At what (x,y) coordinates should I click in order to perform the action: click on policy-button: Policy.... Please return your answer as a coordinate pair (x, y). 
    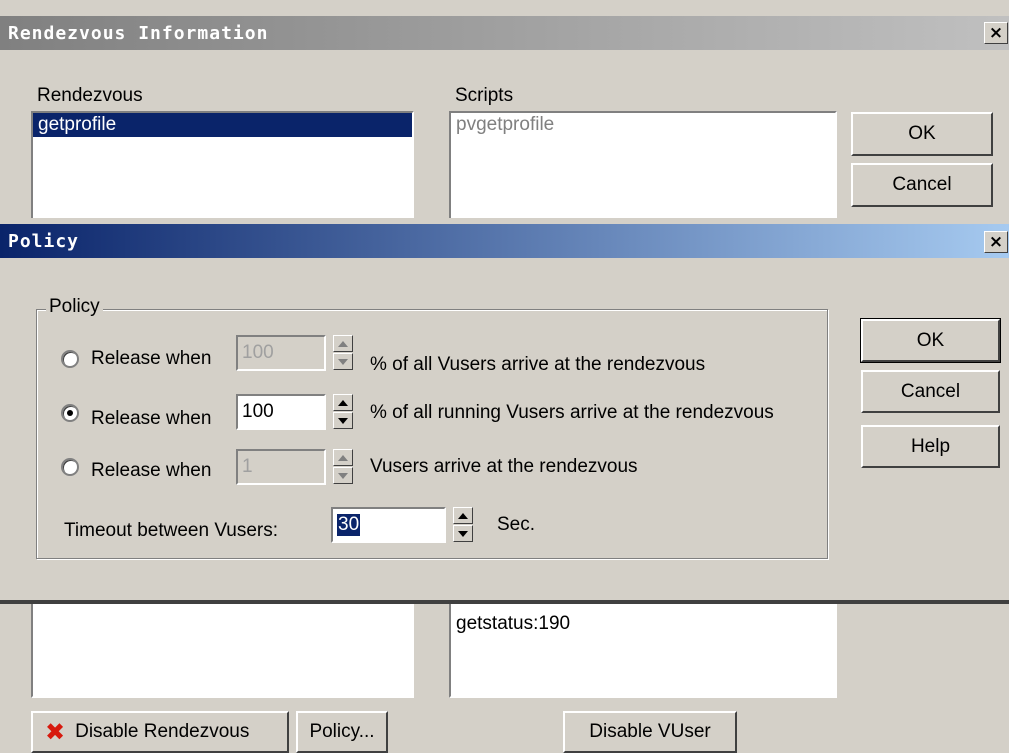
    Looking at the image, I should click on (342, 732).